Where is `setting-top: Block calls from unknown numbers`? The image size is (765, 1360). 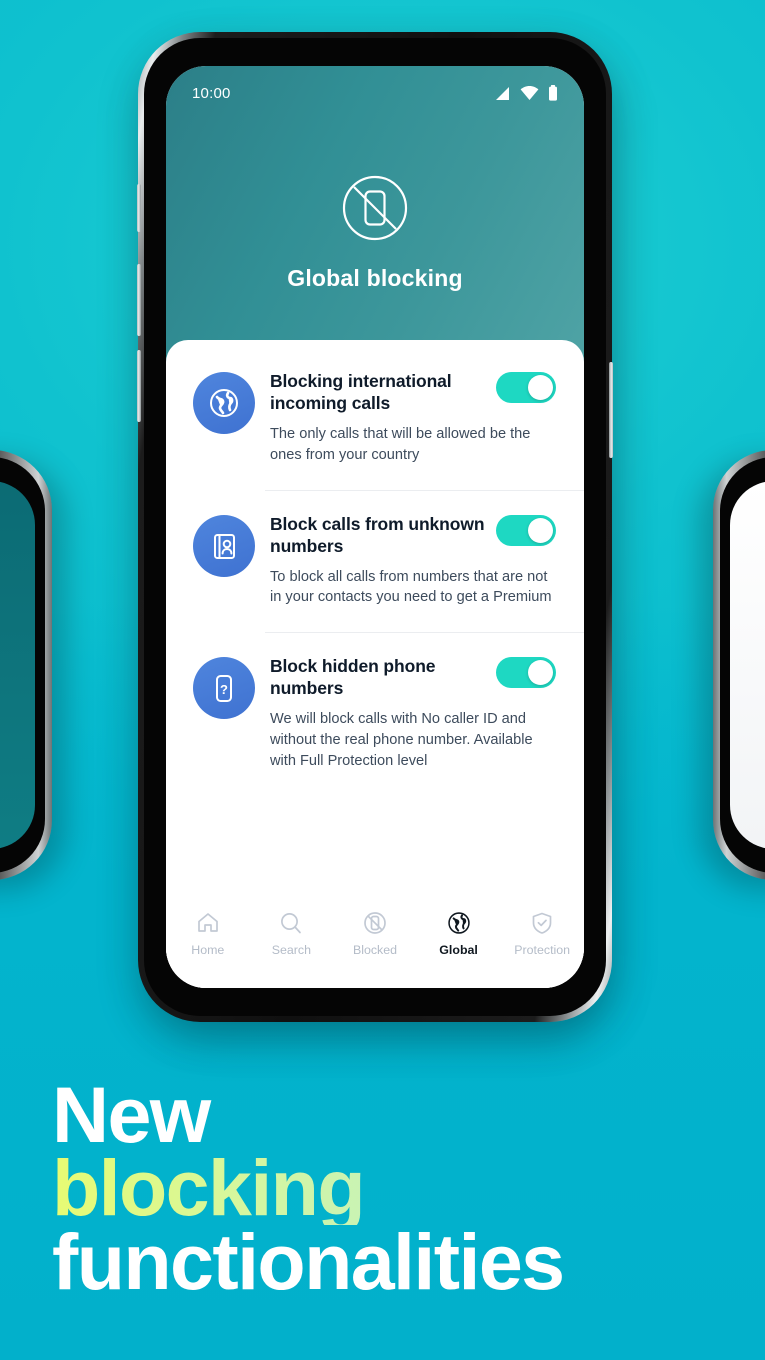
setting-top: Block calls from unknown numbers is located at coordinates (413, 534).